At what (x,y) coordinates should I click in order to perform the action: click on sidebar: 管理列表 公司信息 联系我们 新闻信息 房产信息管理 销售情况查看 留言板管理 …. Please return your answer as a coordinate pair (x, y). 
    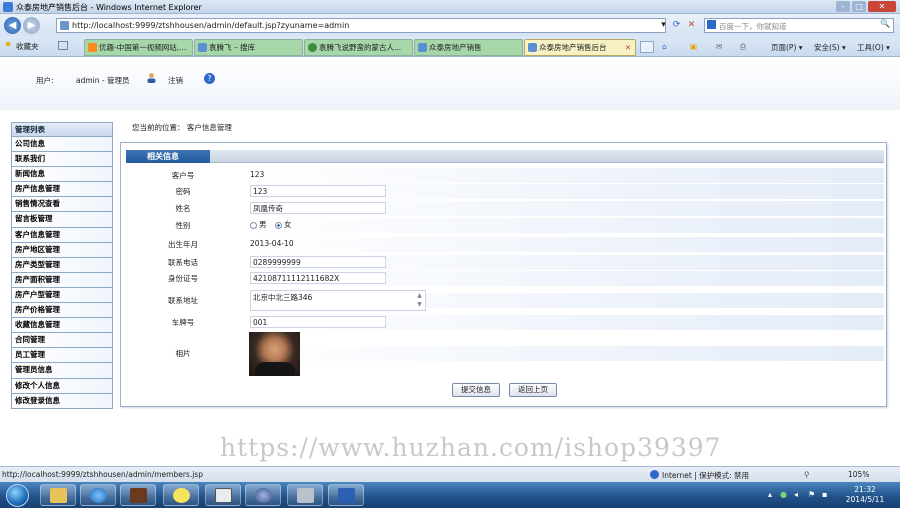
    Looking at the image, I should click on (62, 267).